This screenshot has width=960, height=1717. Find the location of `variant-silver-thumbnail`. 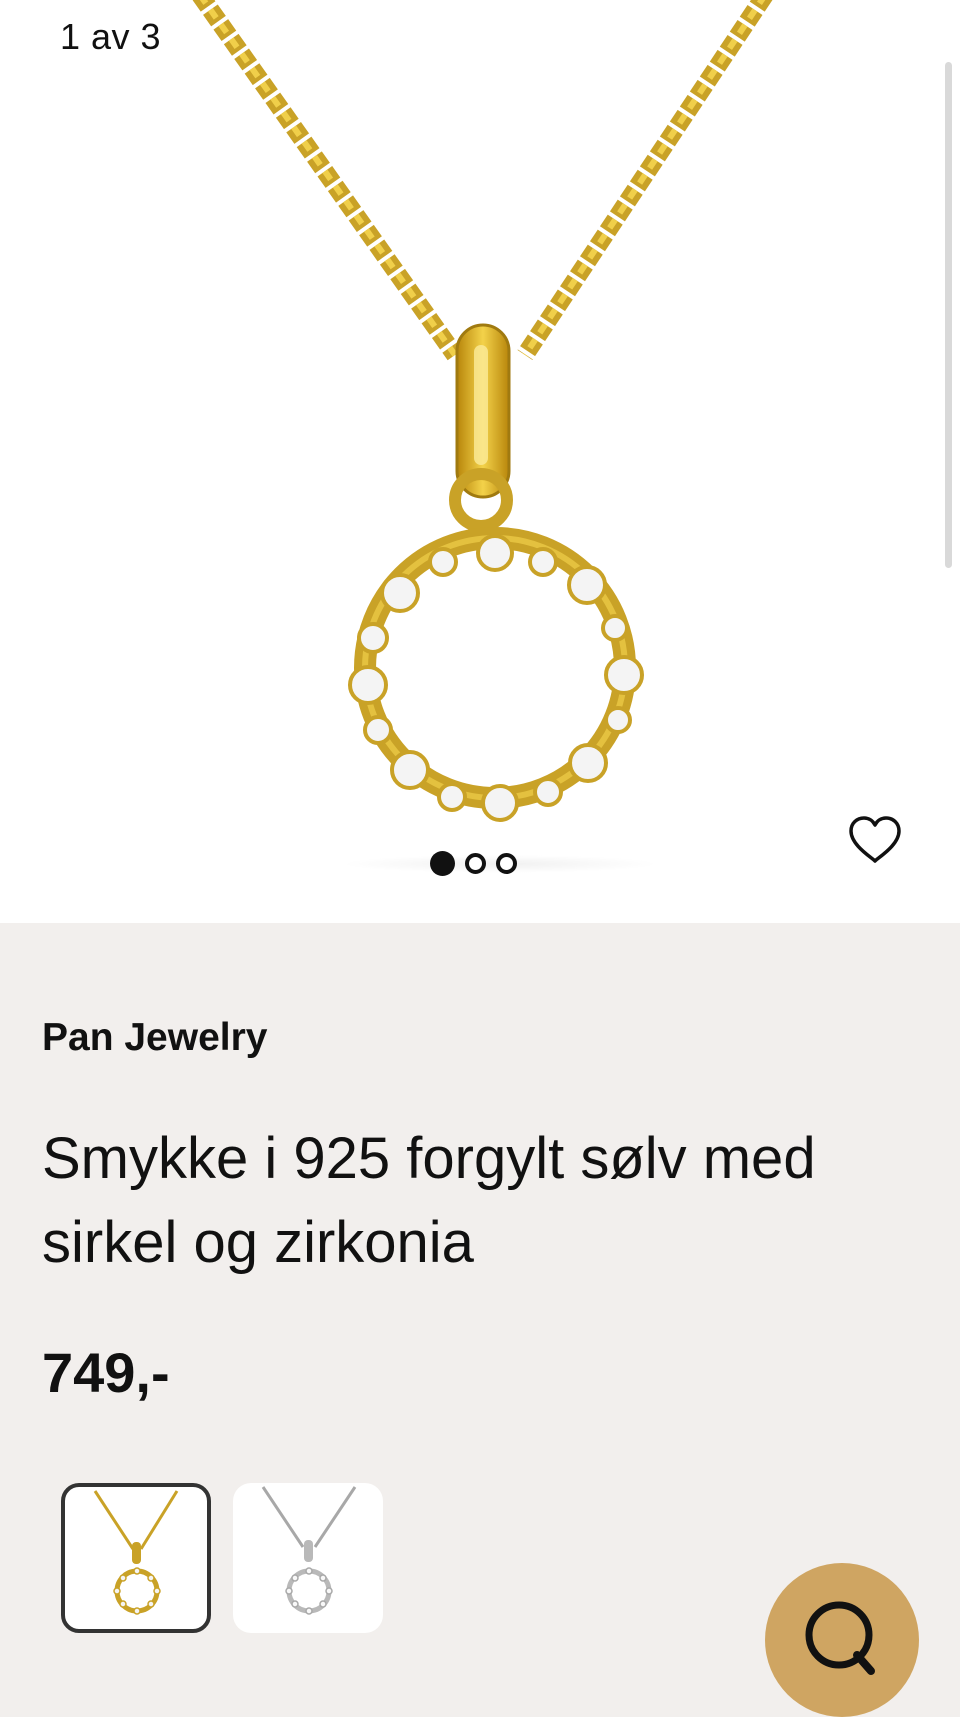

variant-silver-thumbnail is located at coordinates (309, 1550).